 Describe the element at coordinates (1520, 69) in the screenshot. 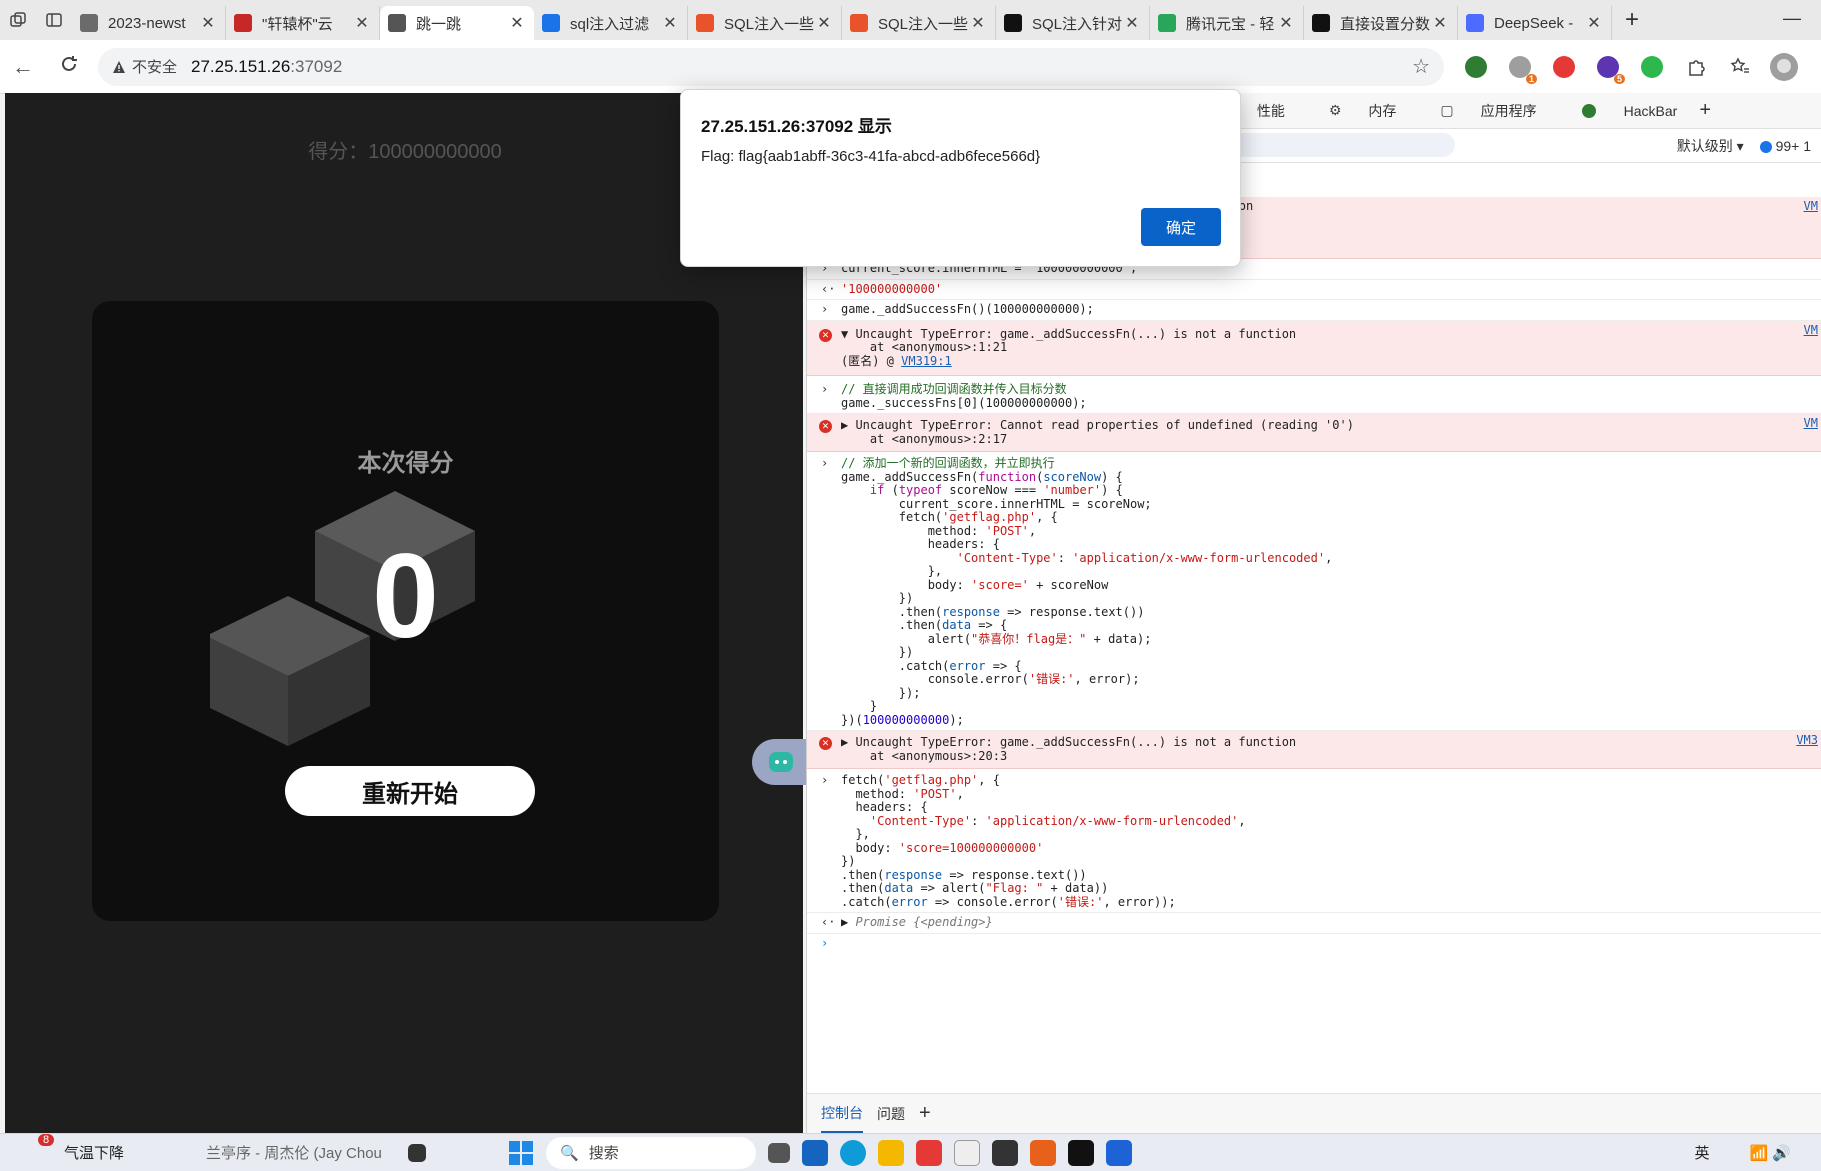

I see `grey-ext-icon: 1` at that location.